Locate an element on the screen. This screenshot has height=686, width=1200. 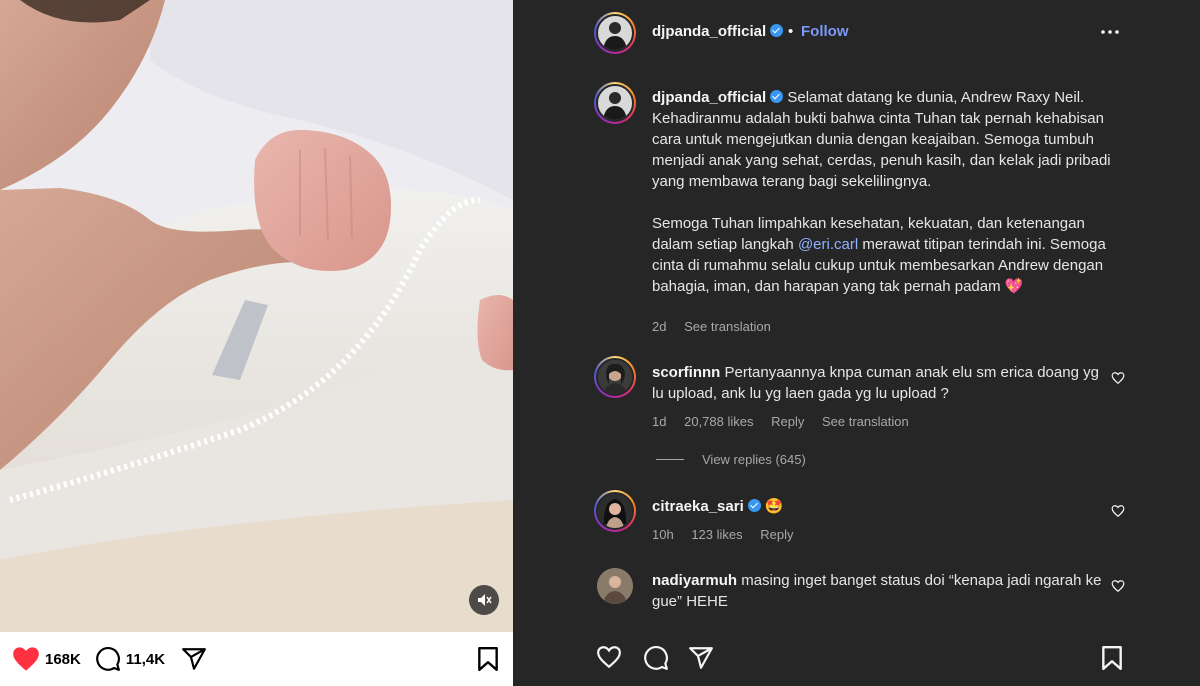
username-text: djpanda_official is located at coordinates (709, 31).